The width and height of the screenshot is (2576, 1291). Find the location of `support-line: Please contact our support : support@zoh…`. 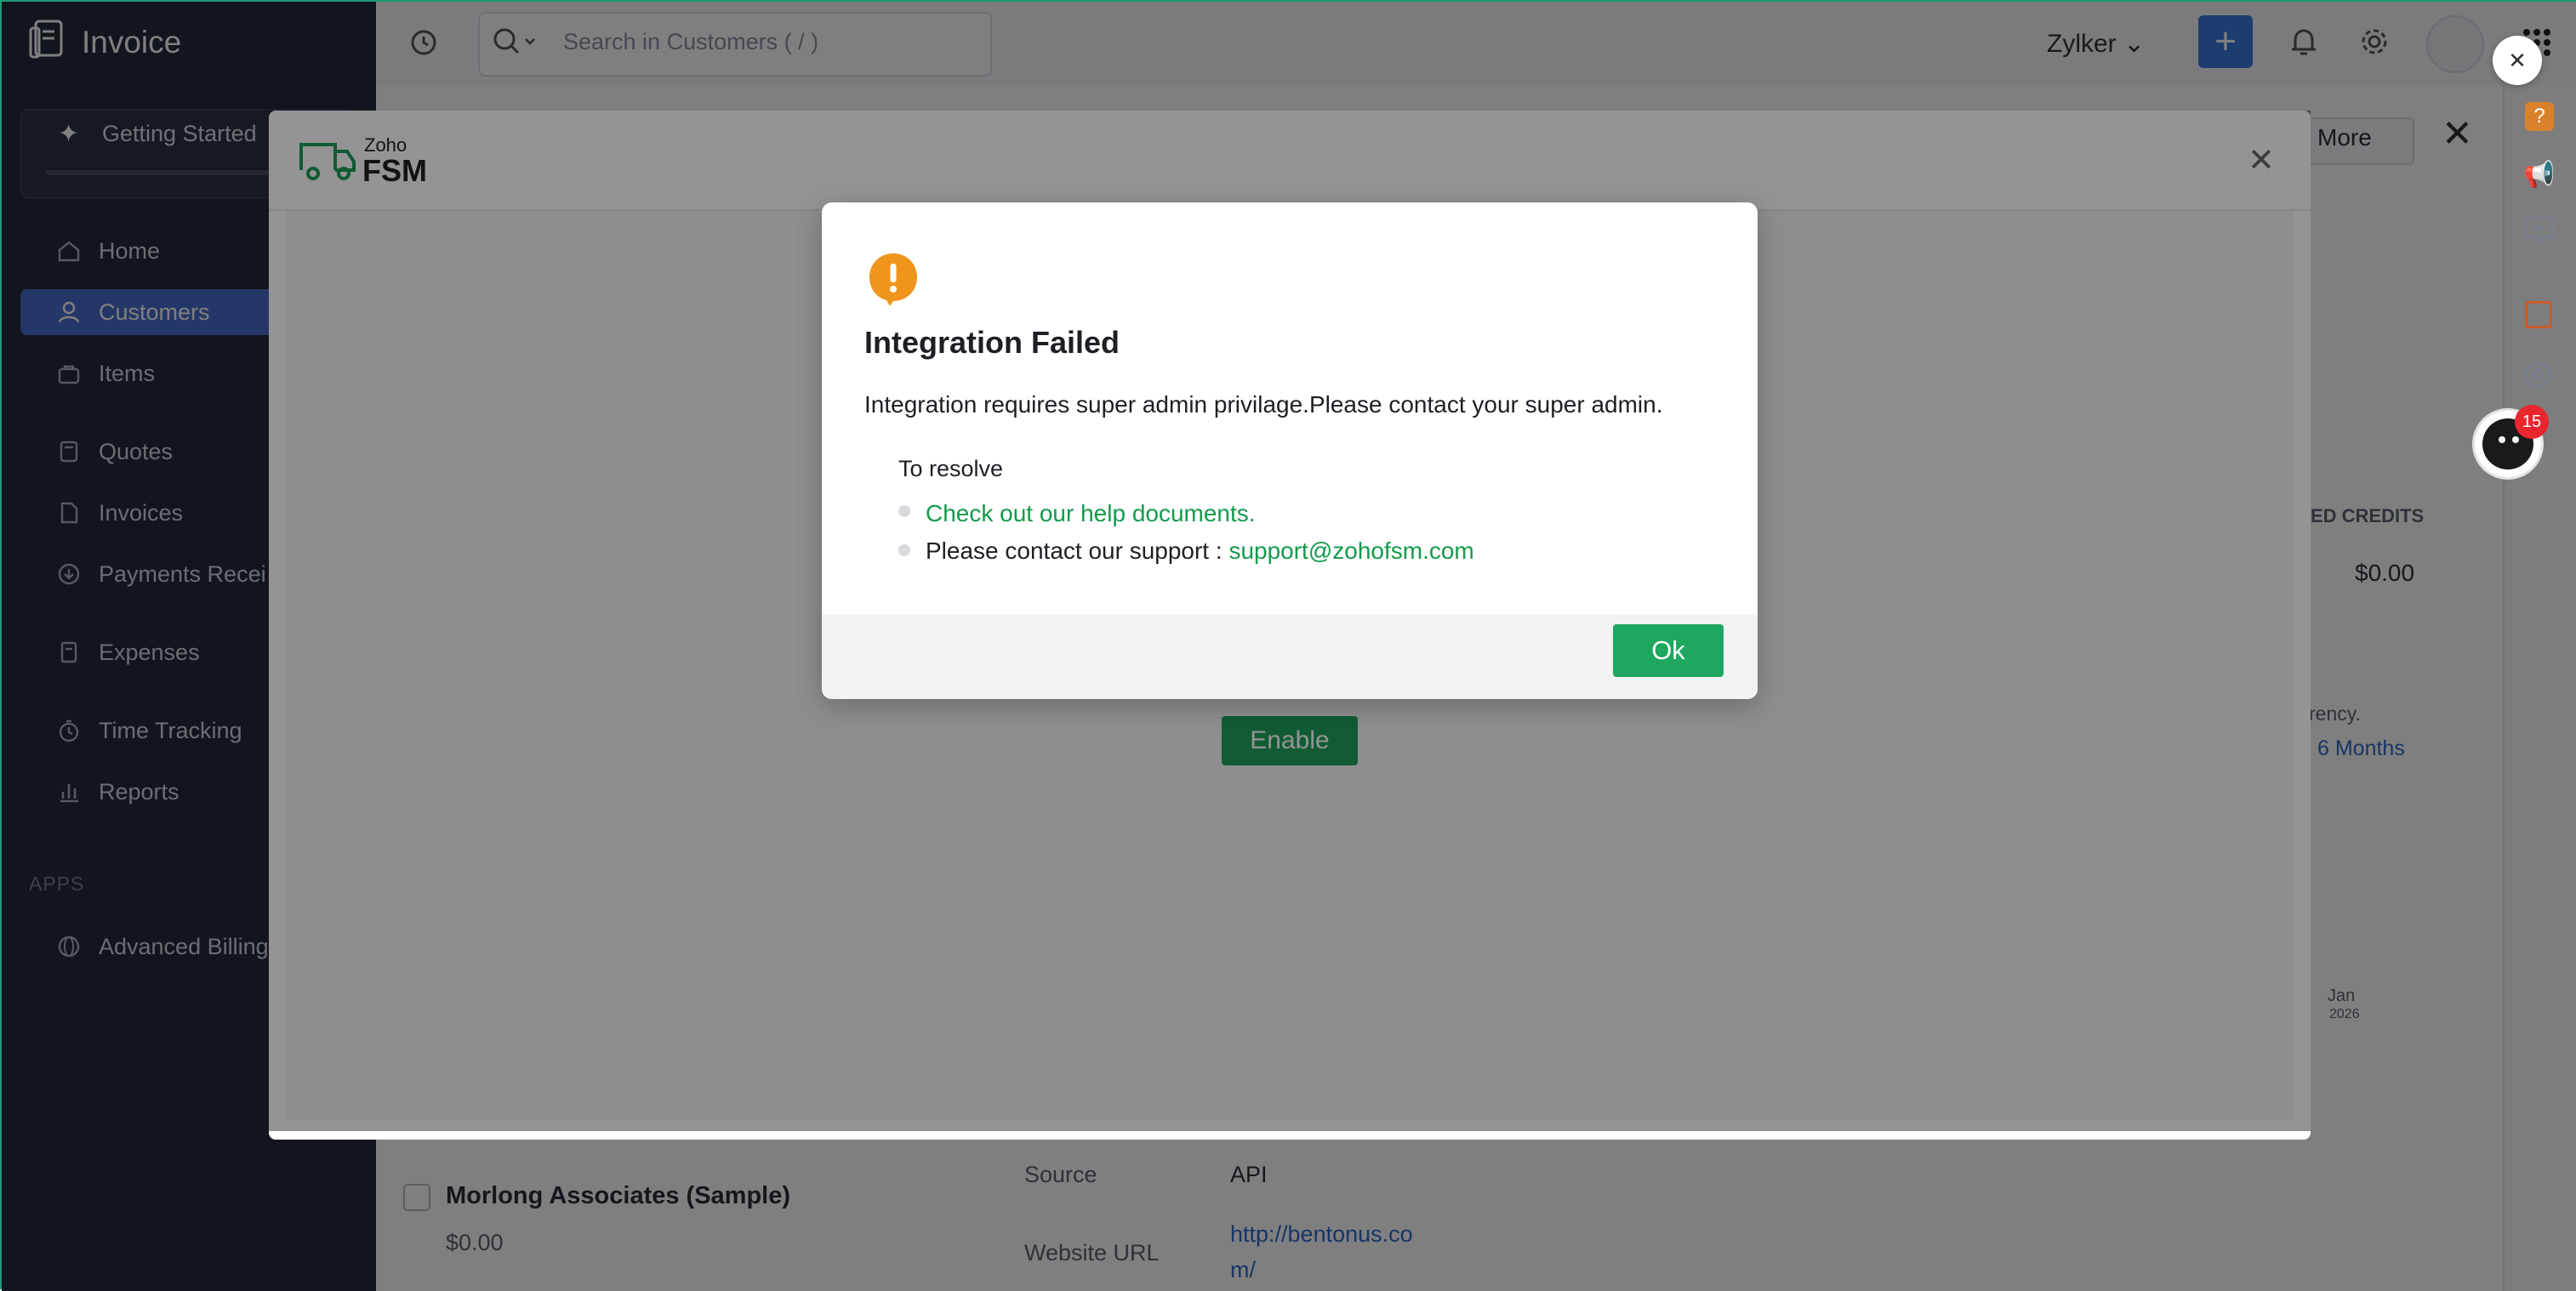

support-line: Please contact our support : support@zoh… is located at coordinates (1200, 551).